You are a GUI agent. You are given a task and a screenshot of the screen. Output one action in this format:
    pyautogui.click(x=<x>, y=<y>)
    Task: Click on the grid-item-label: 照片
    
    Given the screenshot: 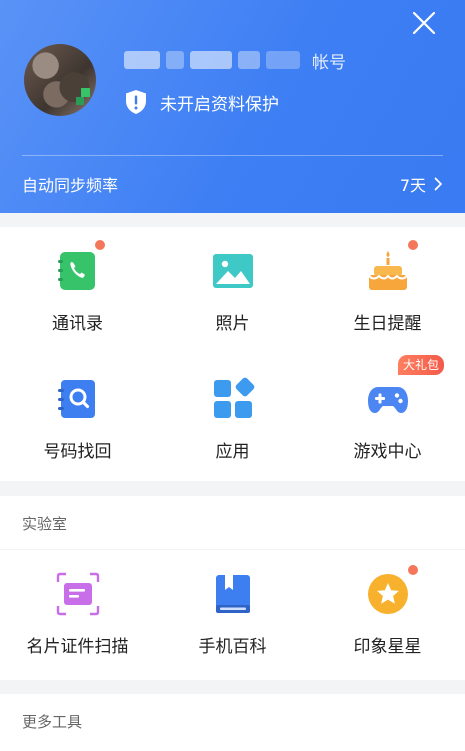 What is the action you would take?
    pyautogui.click(x=232, y=324)
    